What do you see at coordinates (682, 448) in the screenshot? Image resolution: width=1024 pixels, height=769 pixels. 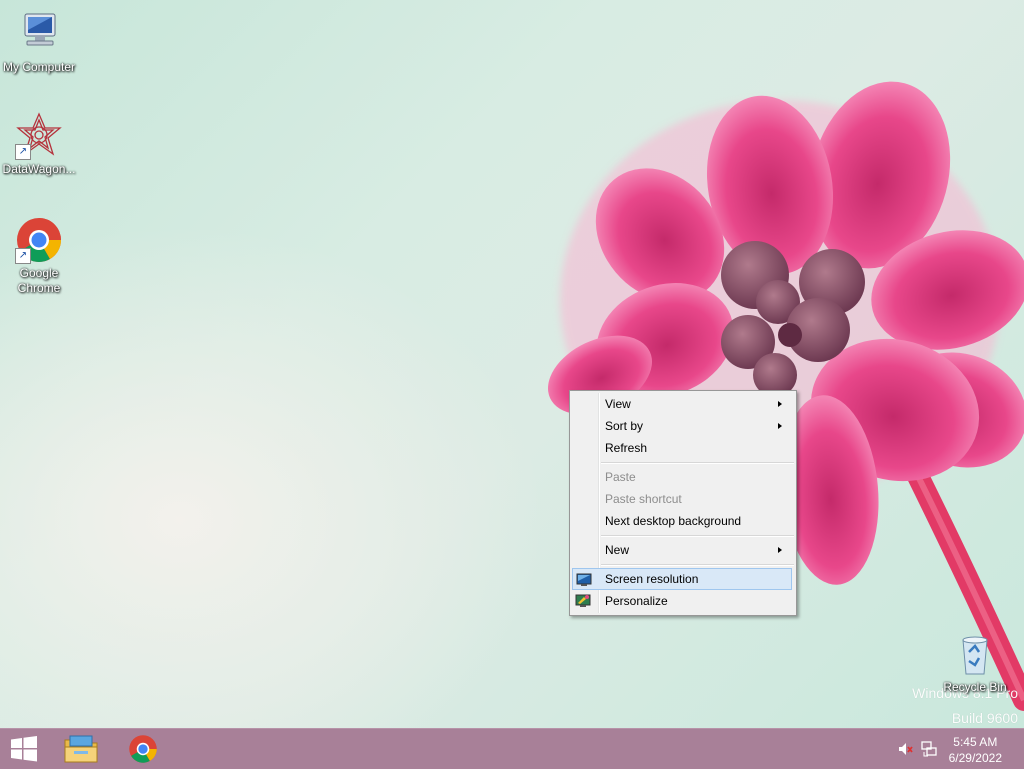 I see `menu-item-refresh: Refresh` at bounding box center [682, 448].